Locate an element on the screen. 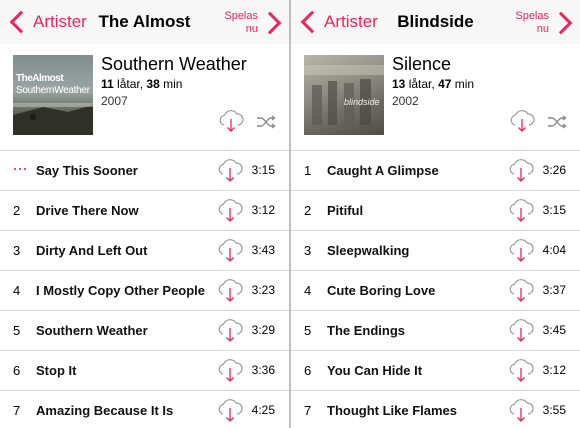  track-duration: 3:26 is located at coordinates (554, 170).